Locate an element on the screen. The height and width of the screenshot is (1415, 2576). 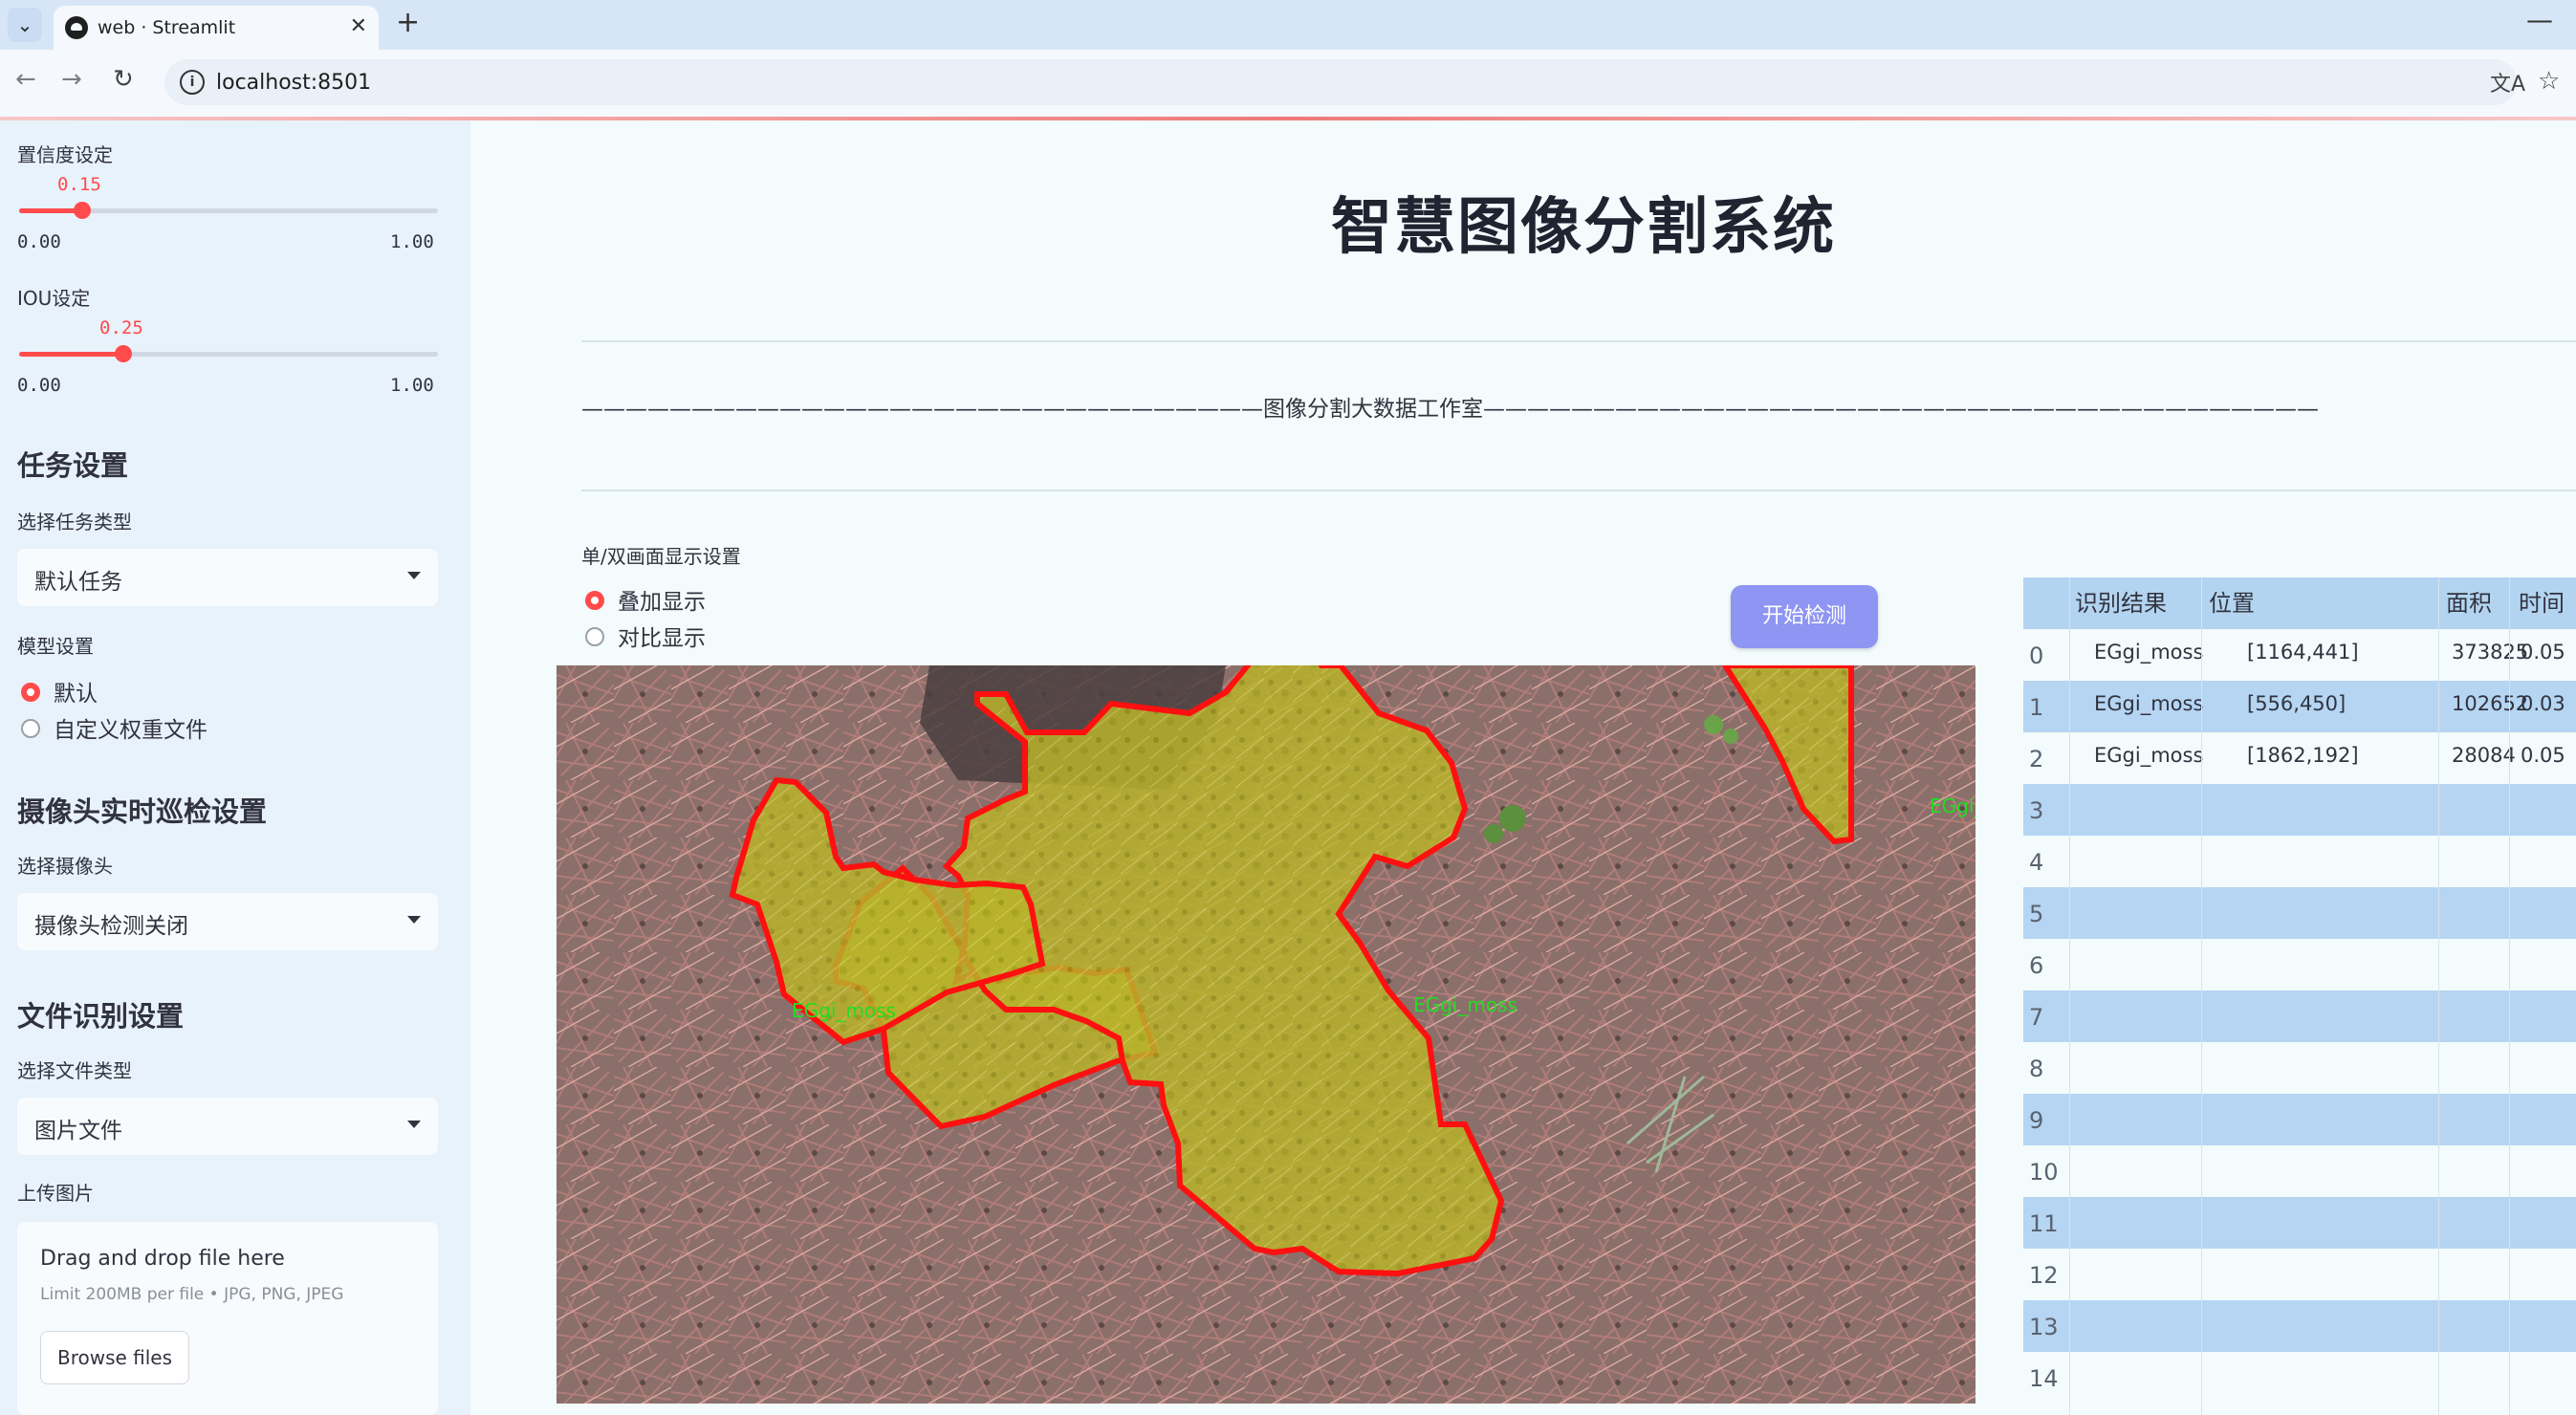
table-row: 5 is located at coordinates (2299, 913).